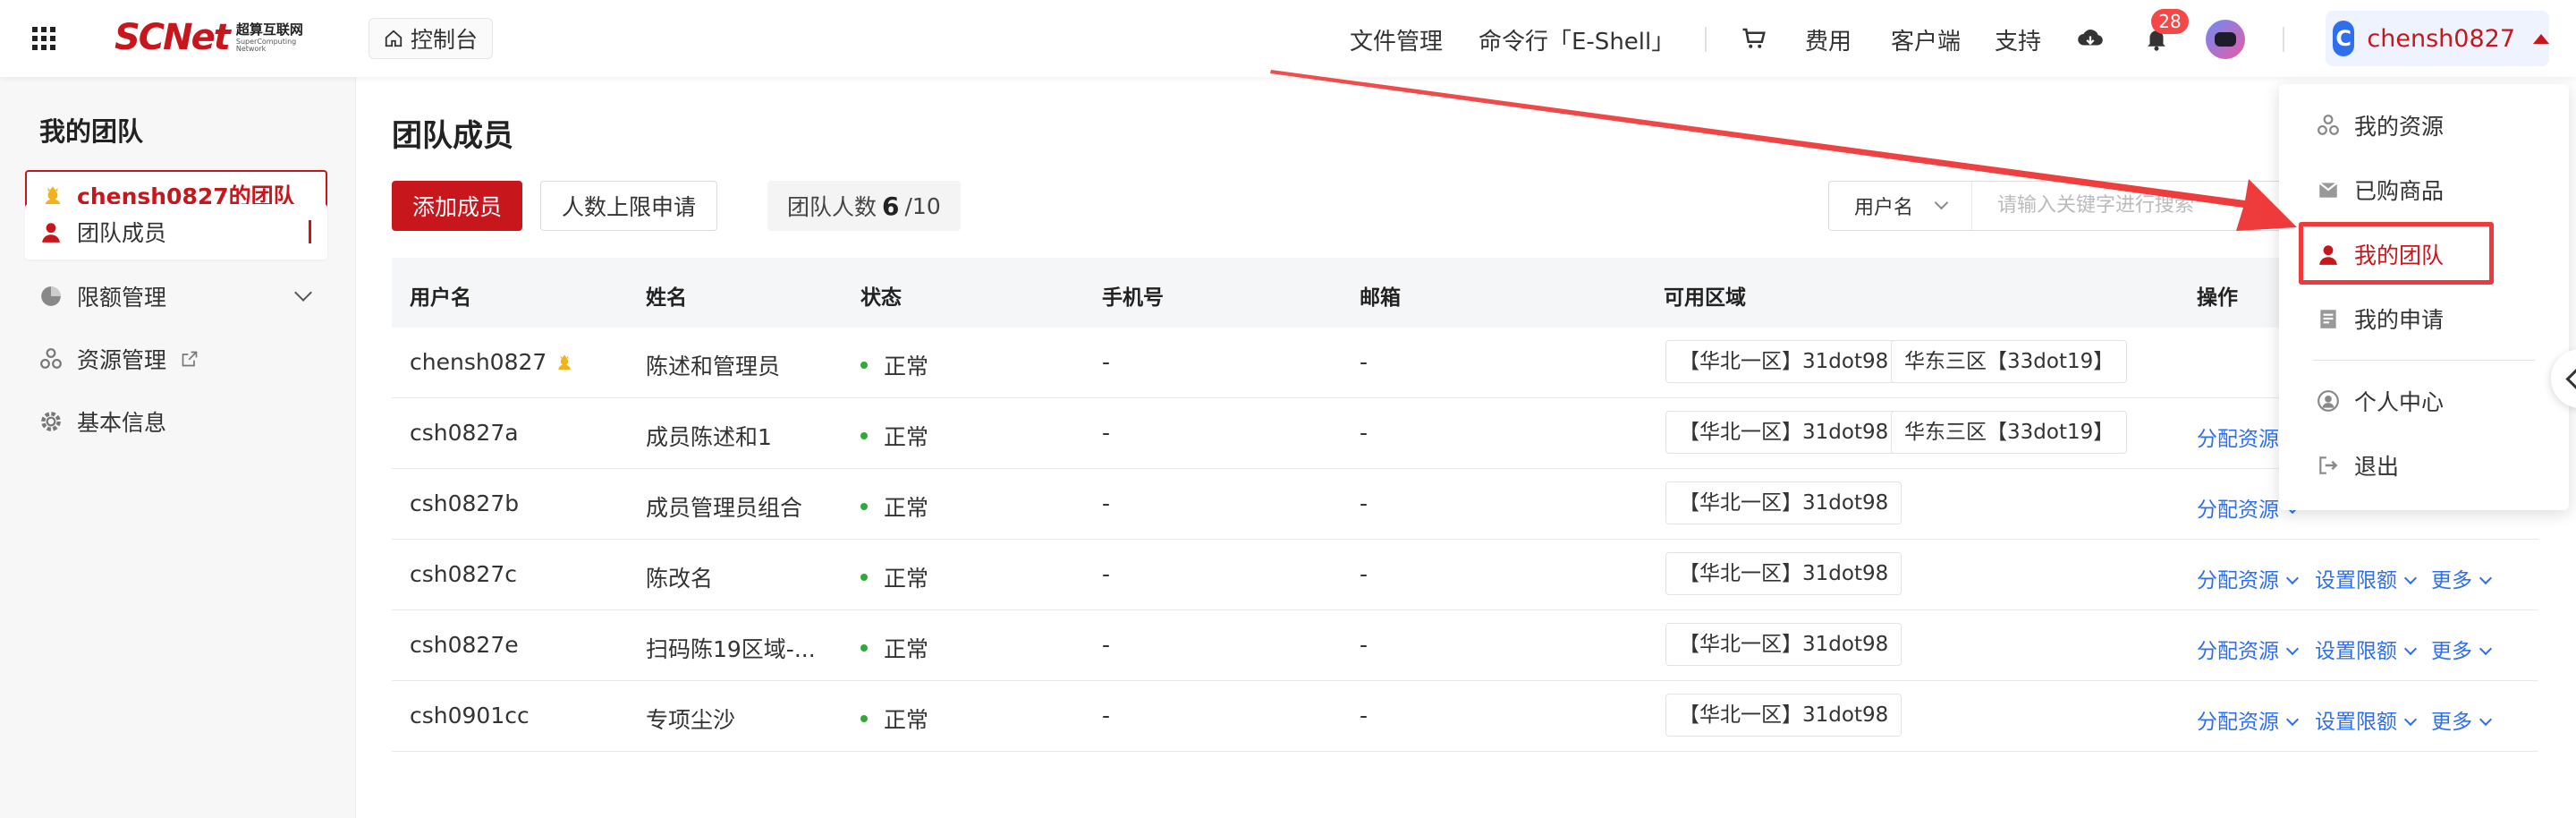 This screenshot has width=2576, height=818. Describe the element at coordinates (2009, 362) in the screenshot. I see `region-tag: 华东三区【33dot19】` at that location.